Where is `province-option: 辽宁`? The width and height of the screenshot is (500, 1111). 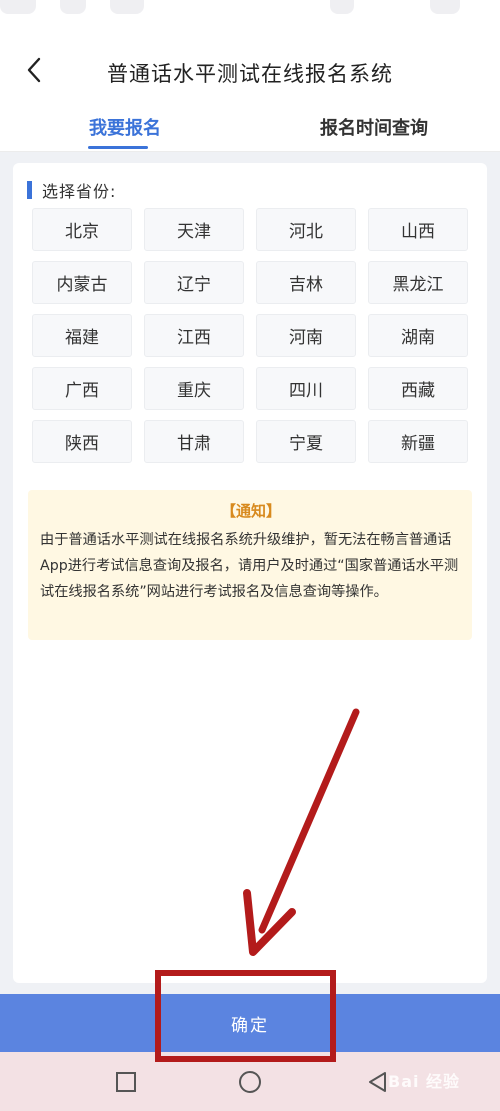
province-option: 辽宁 is located at coordinates (194, 282).